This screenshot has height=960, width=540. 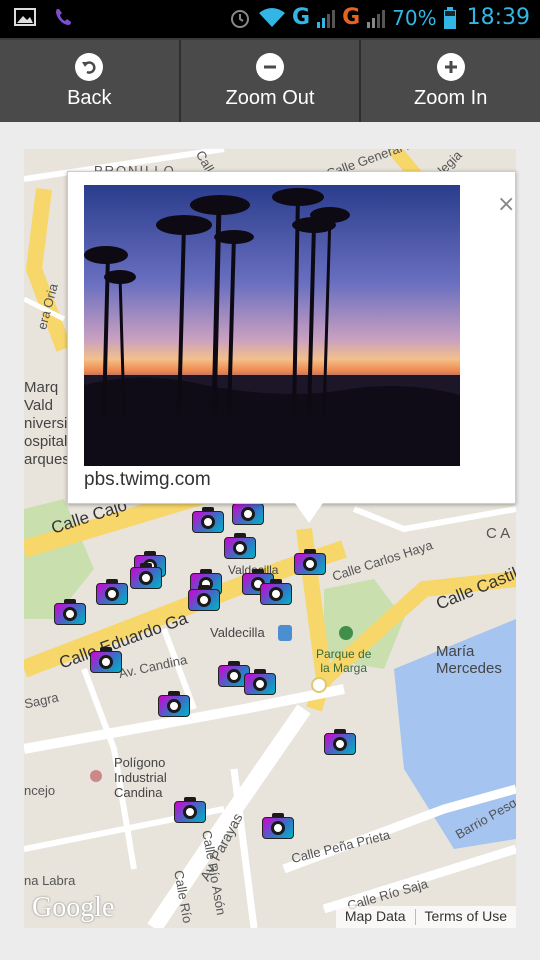 I want to click on map-data-link: Map Data, so click(x=375, y=917).